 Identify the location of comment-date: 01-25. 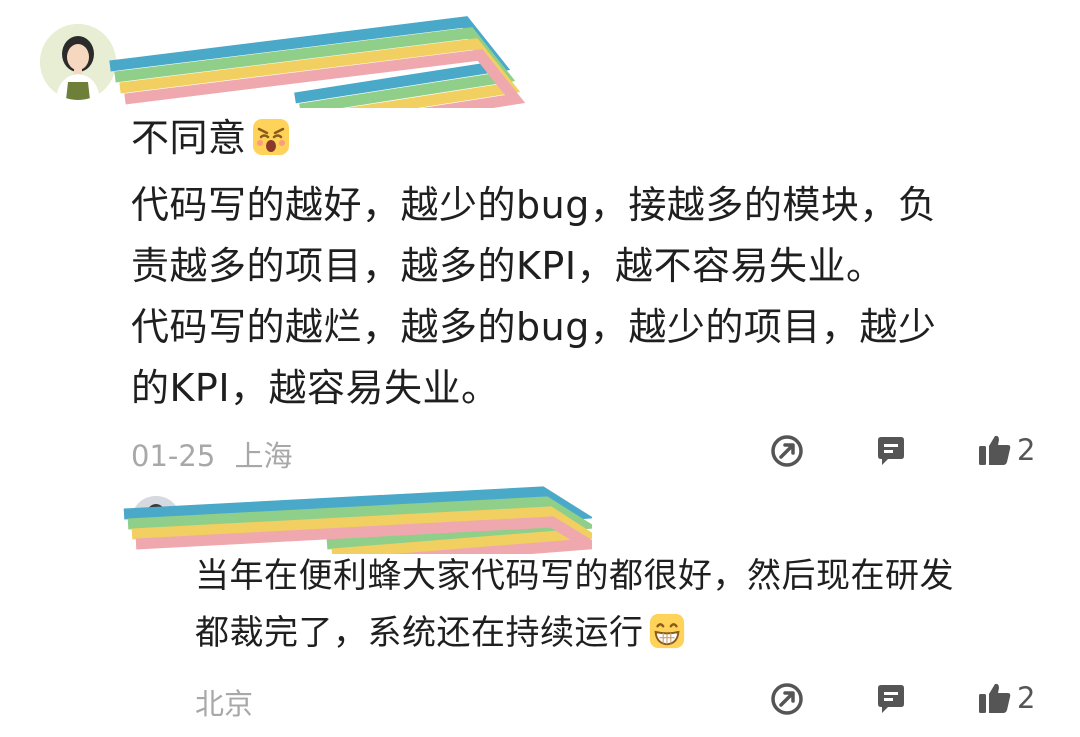
(173, 456).